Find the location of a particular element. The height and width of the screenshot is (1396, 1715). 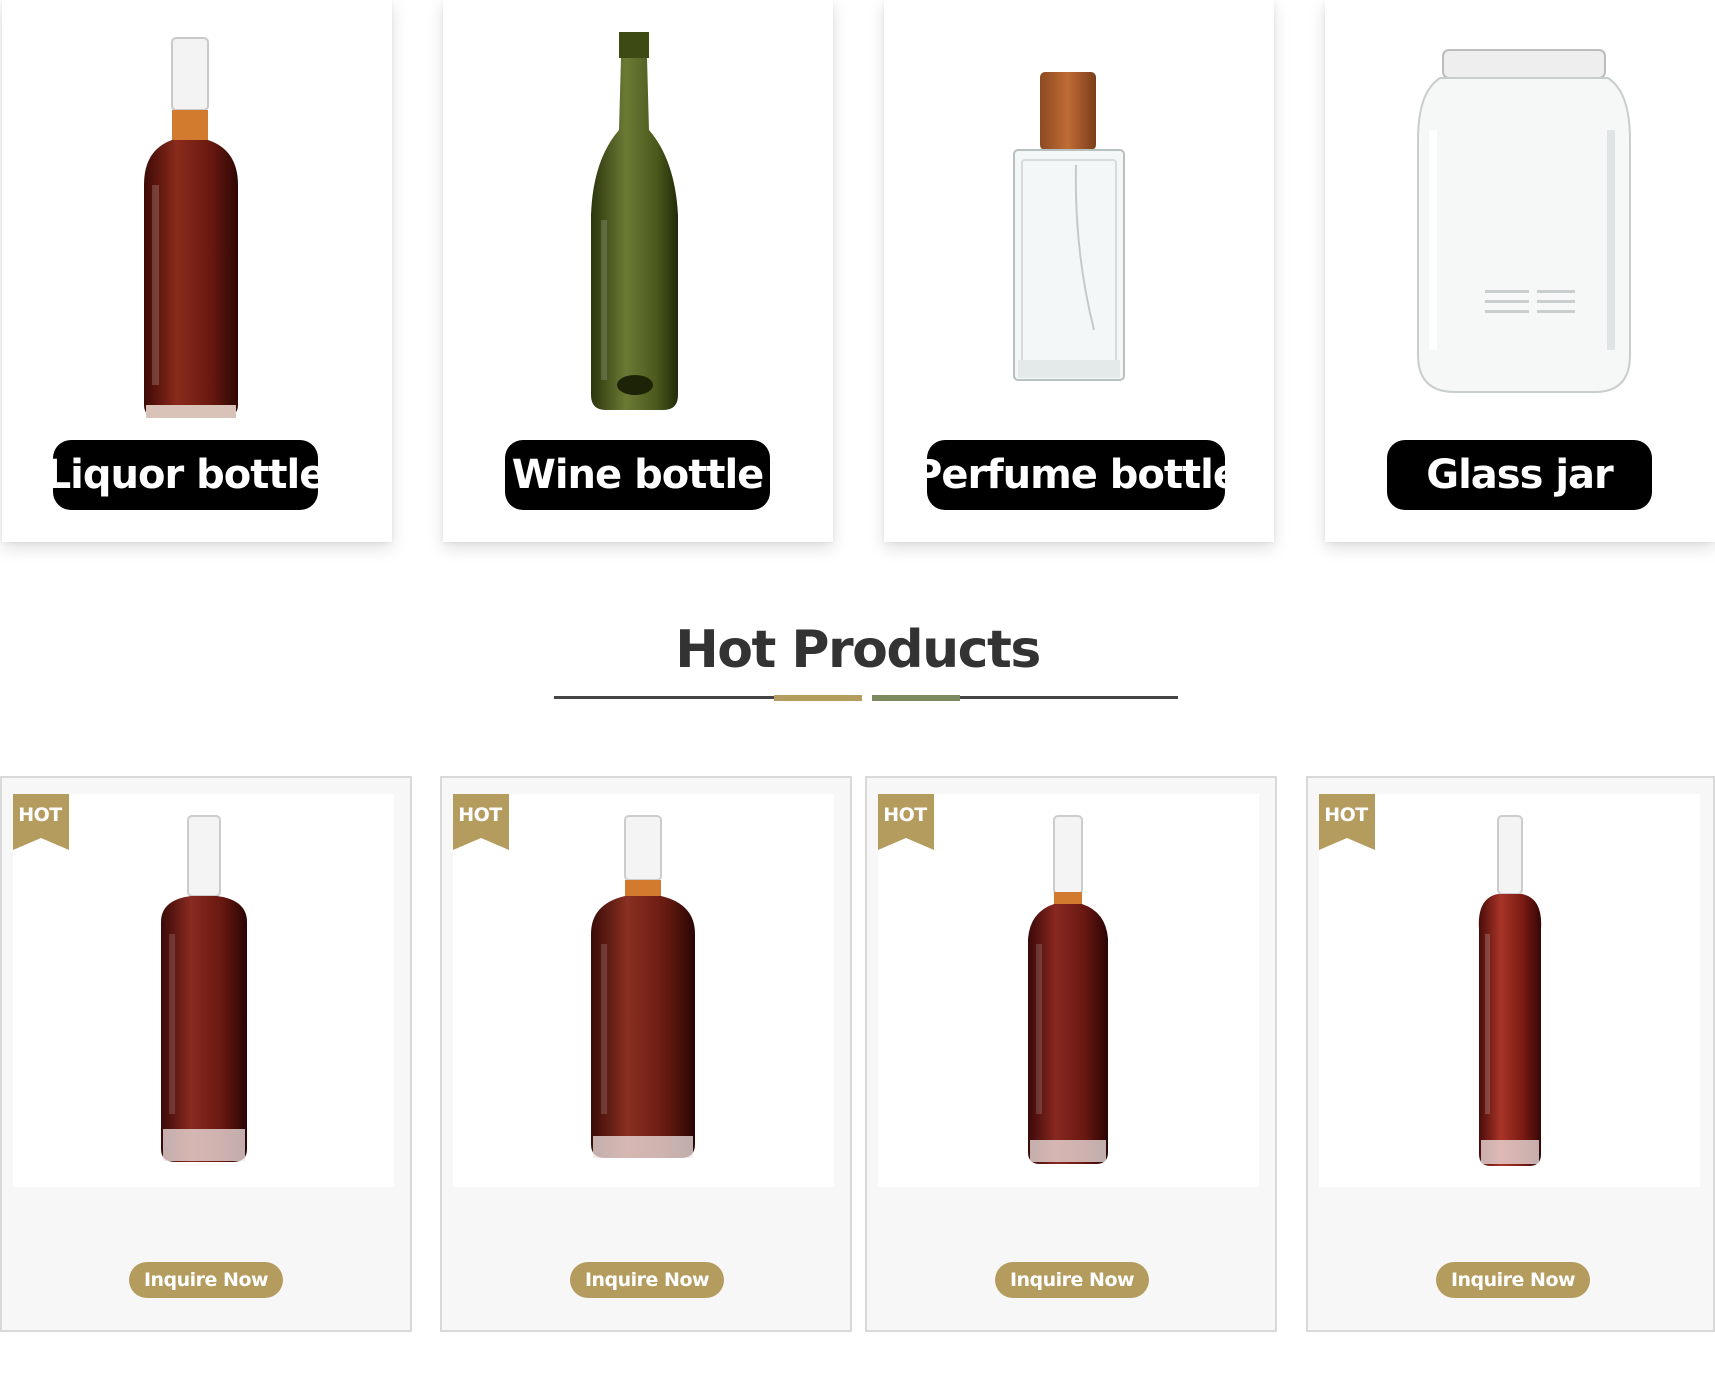

section-title: Hot Products is located at coordinates (858, 650).